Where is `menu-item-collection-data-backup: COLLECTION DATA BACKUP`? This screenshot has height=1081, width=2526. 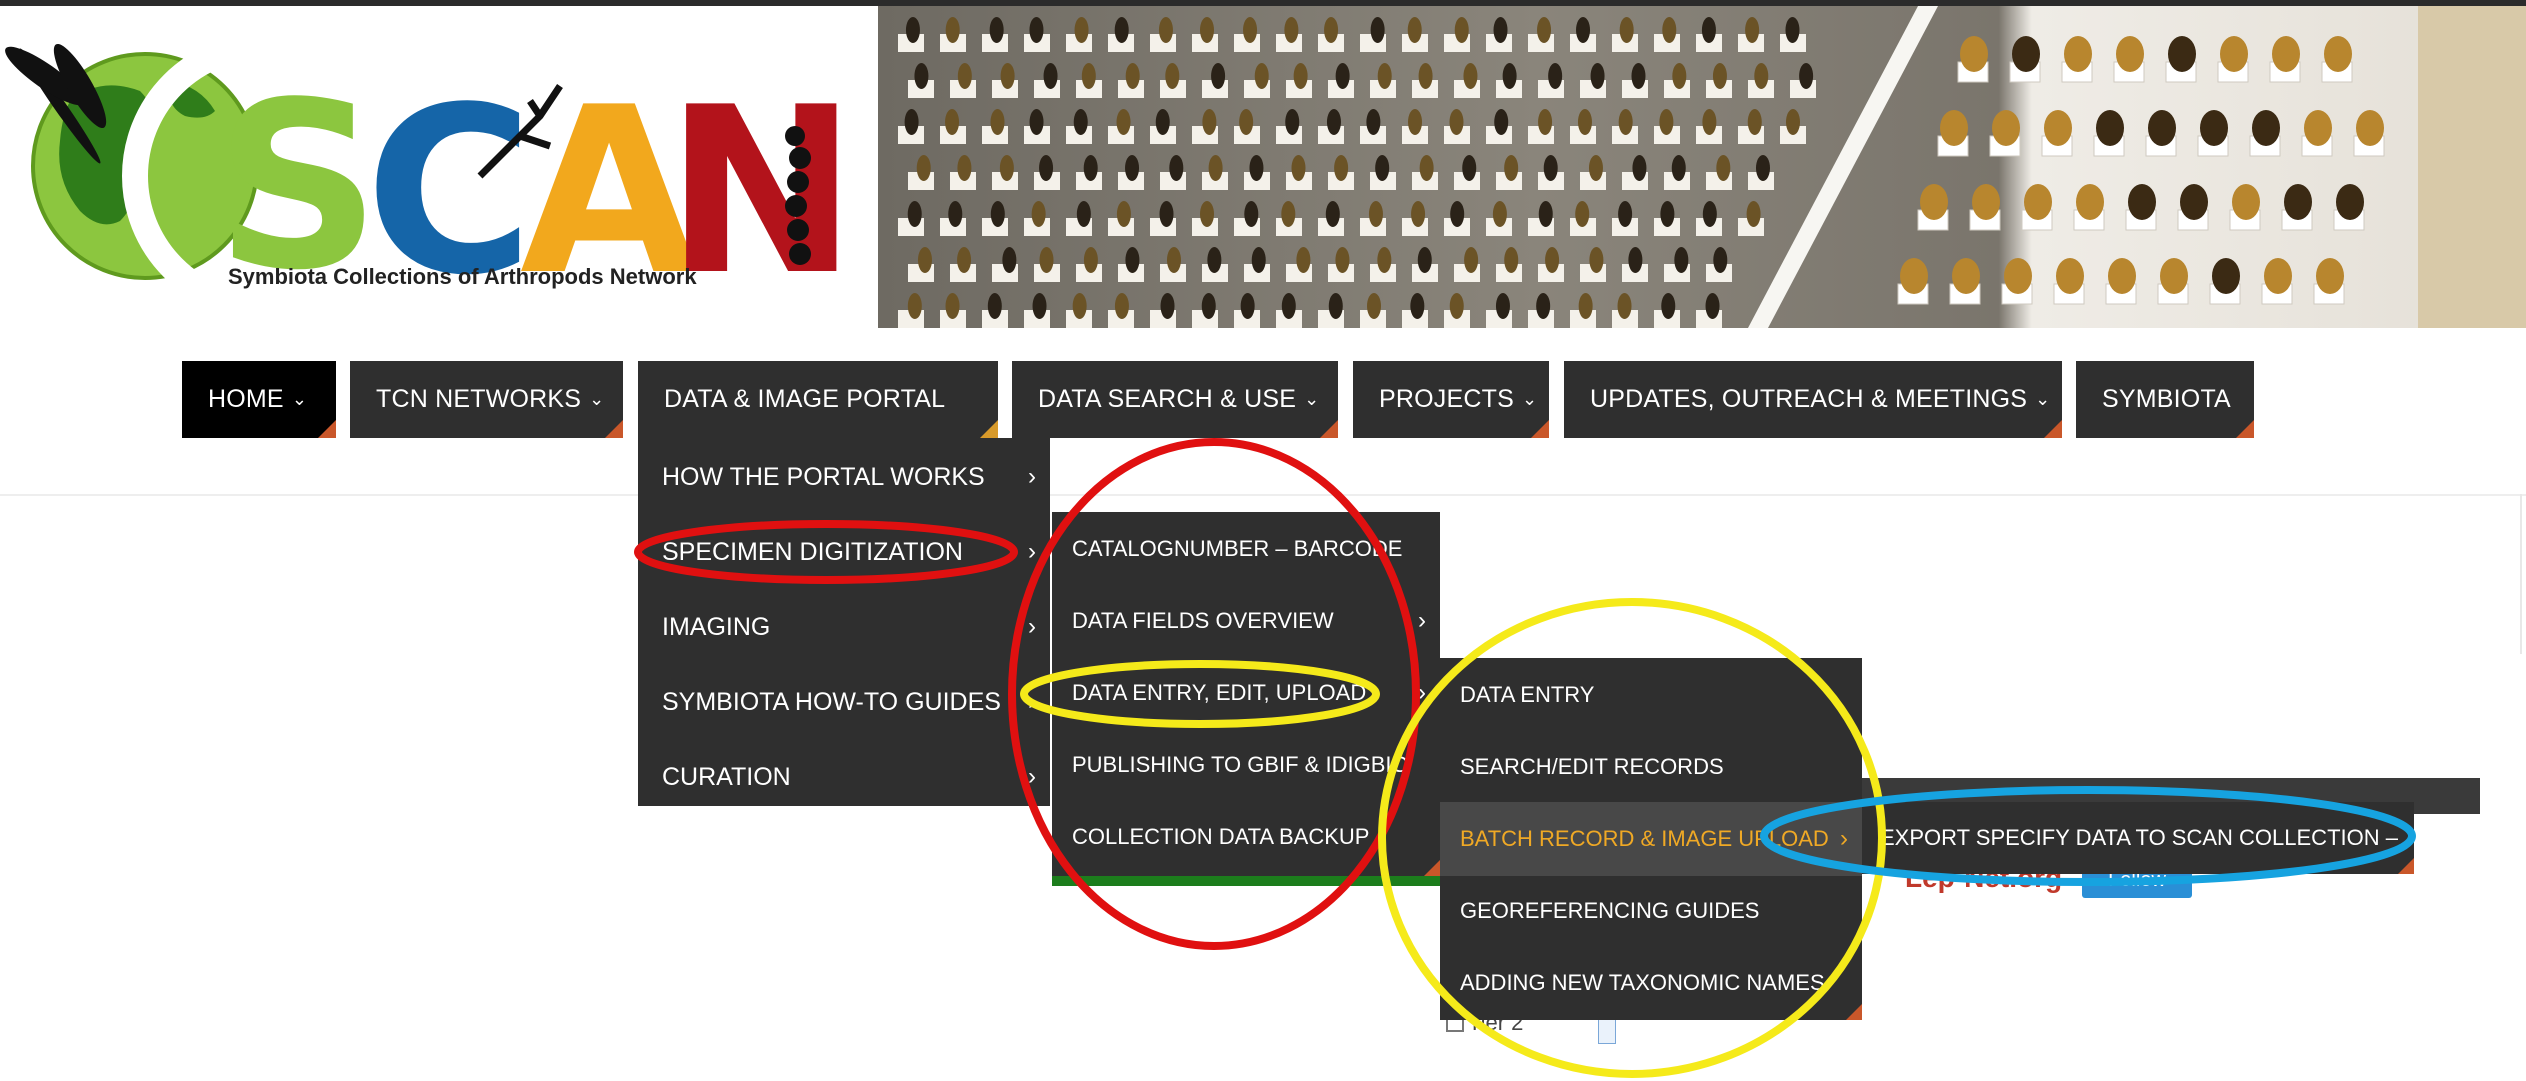 menu-item-collection-data-backup: COLLECTION DATA BACKUP is located at coordinates (1246, 837).